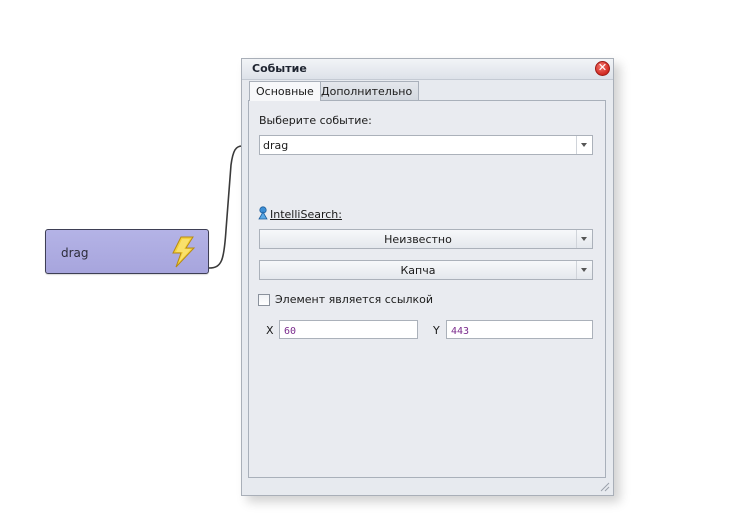 Image resolution: width=742 pixels, height=514 pixels. I want to click on event-select-dropdown-button, so click(584, 145).